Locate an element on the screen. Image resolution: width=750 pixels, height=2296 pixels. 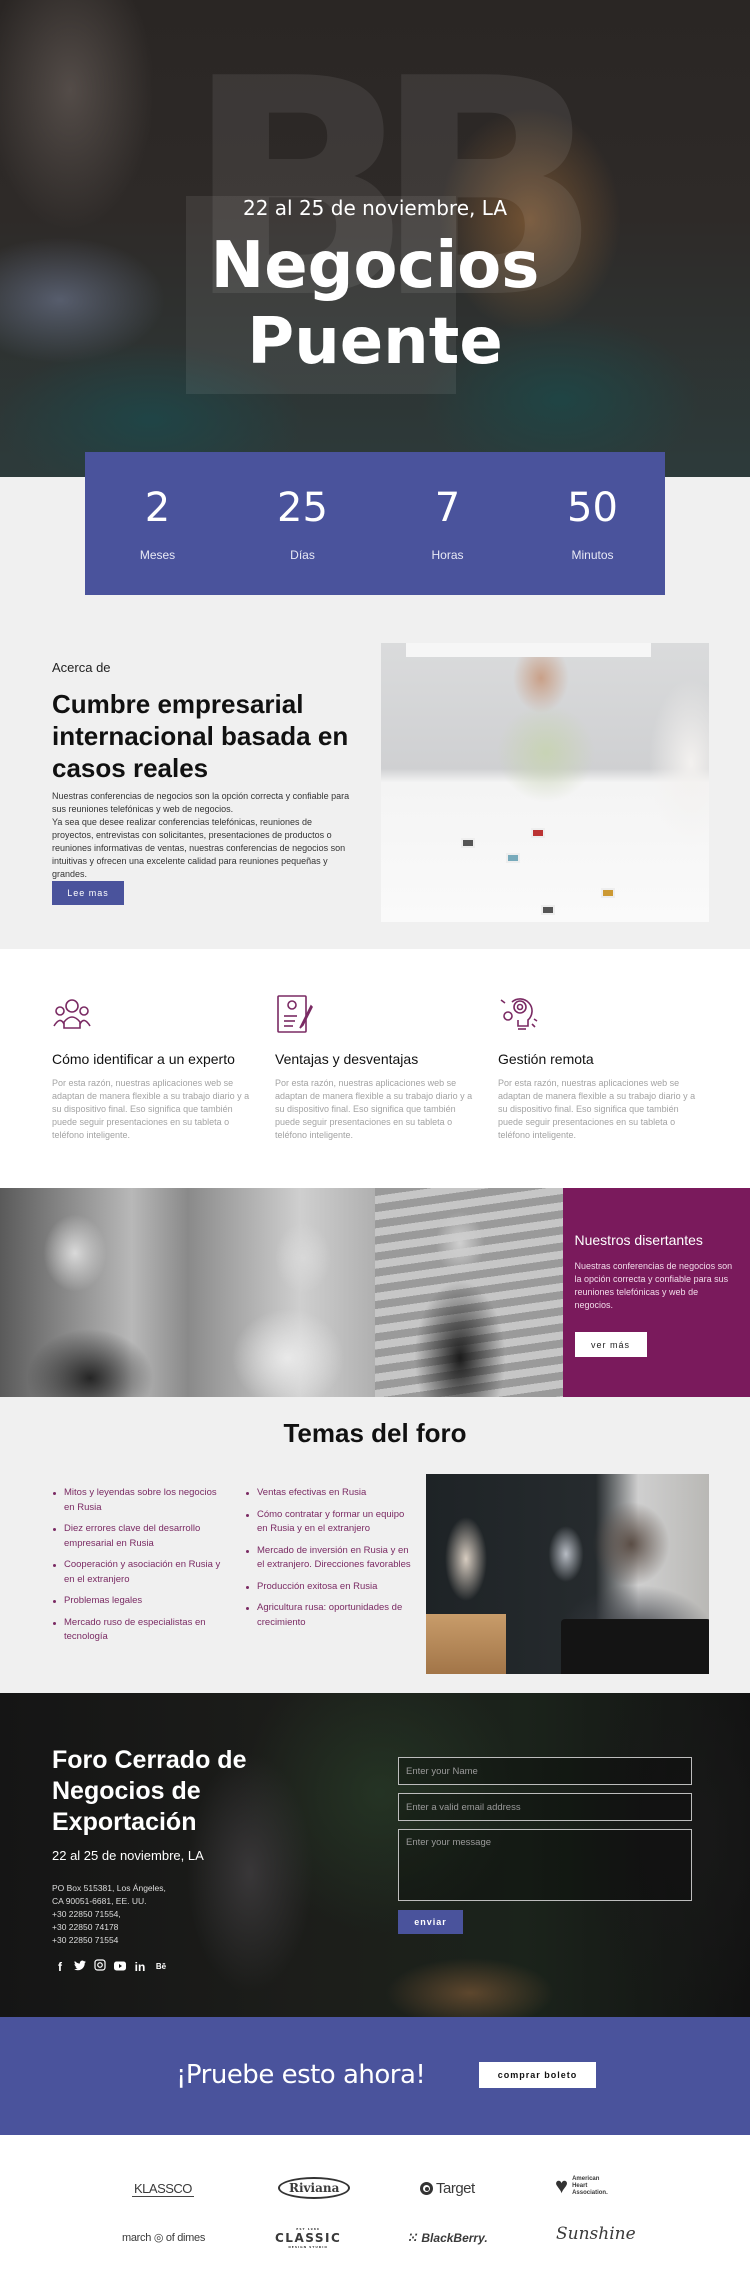
hero-title-line1: Negocios is located at coordinates (375, 266).